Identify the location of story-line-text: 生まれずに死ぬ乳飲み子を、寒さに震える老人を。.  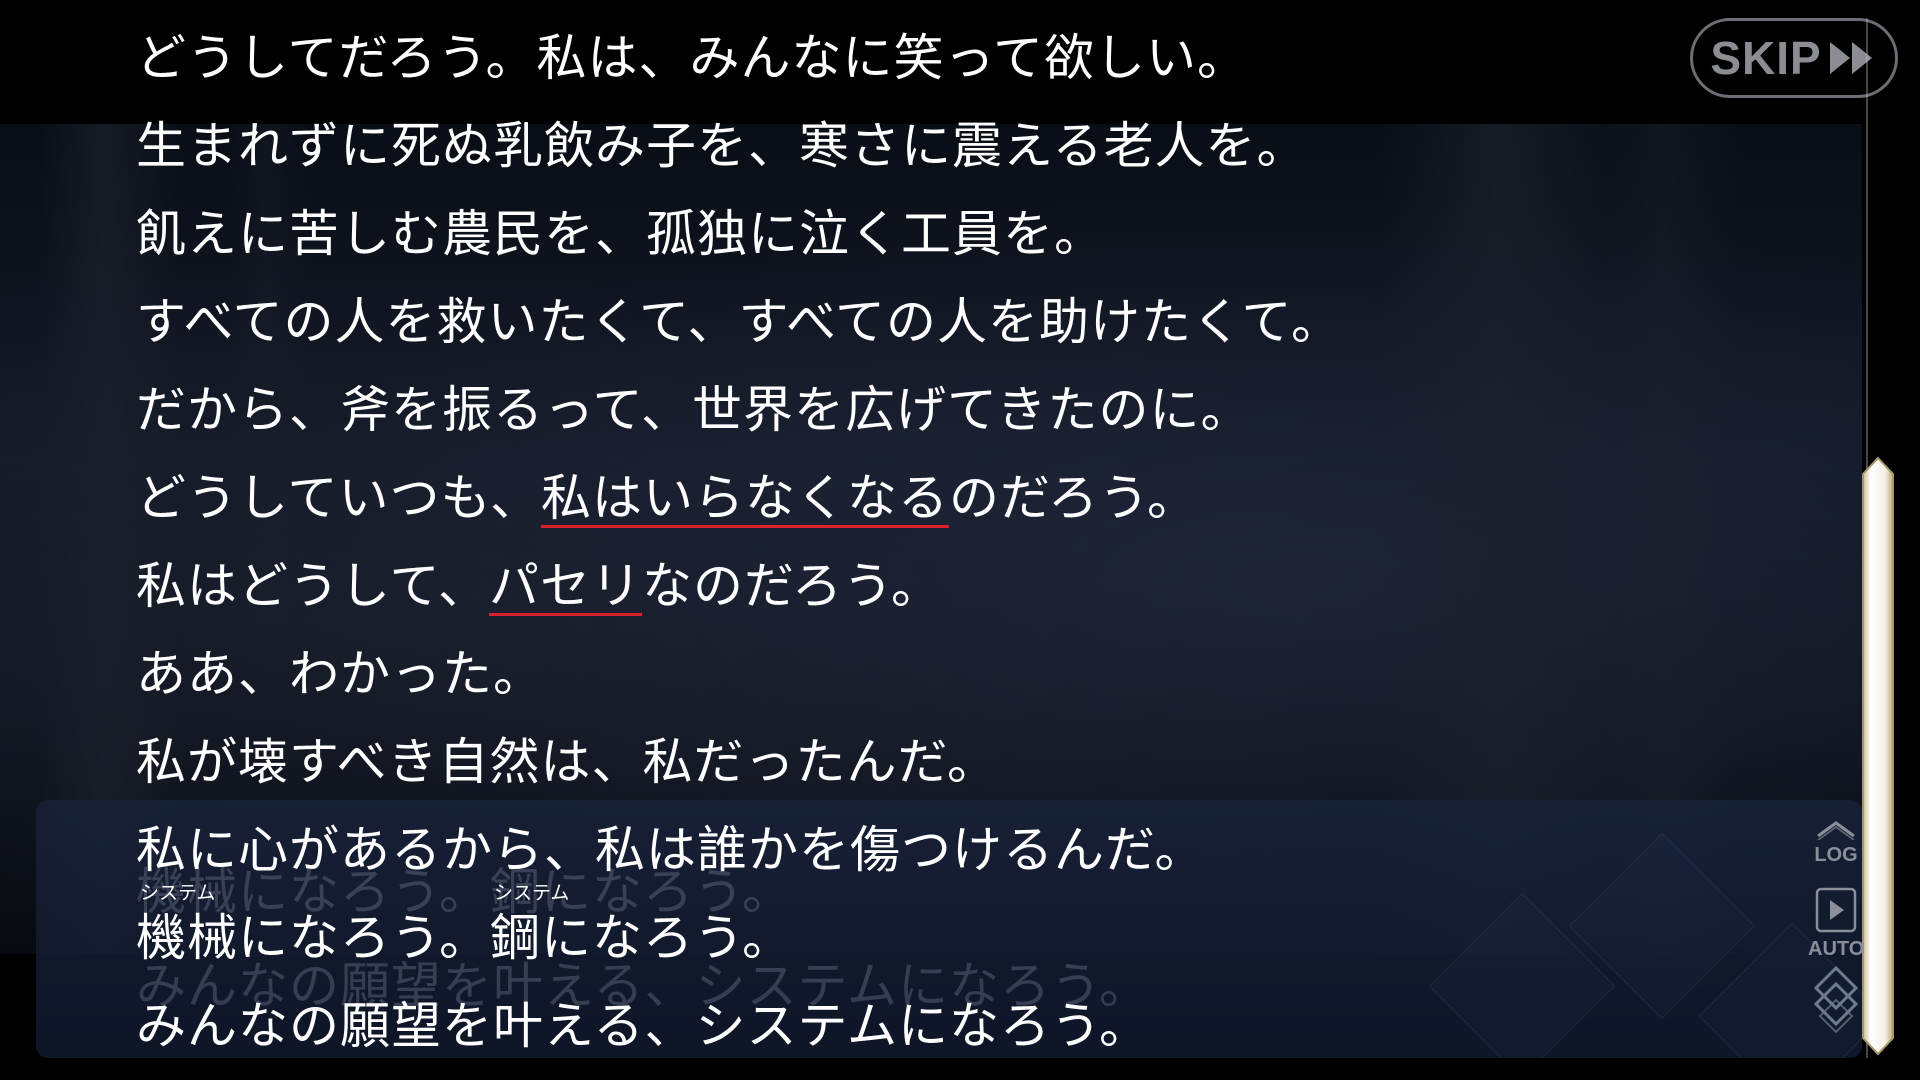
(722, 146).